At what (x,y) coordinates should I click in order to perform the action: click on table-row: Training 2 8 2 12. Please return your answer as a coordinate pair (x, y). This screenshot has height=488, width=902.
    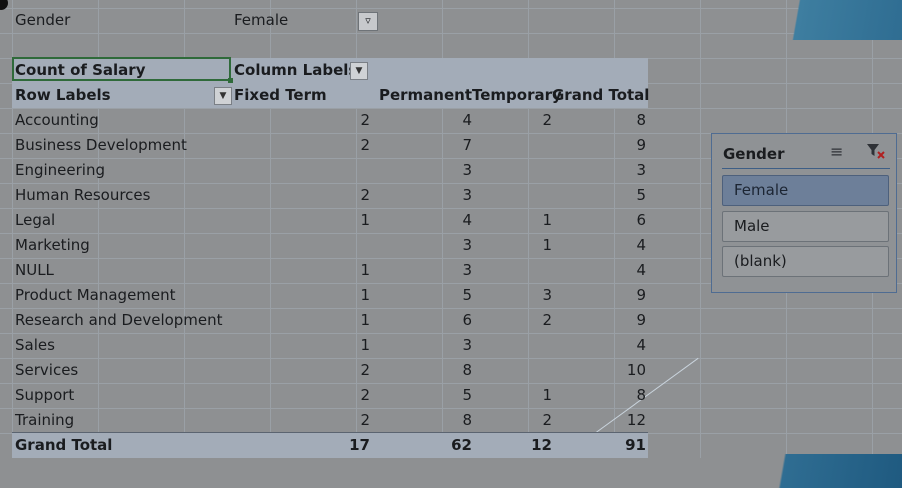
    Looking at the image, I should click on (330, 420).